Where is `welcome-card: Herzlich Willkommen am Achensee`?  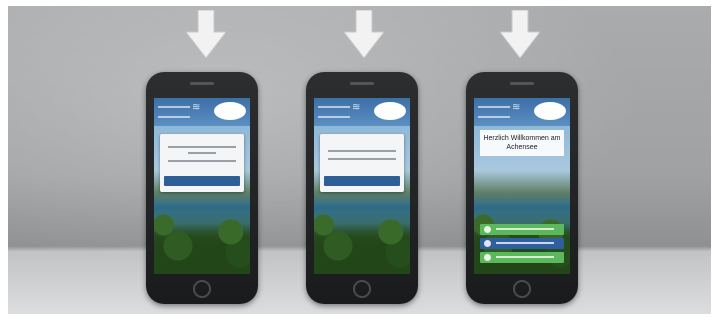
welcome-card: Herzlich Willkommen am Achensee is located at coordinates (522, 143).